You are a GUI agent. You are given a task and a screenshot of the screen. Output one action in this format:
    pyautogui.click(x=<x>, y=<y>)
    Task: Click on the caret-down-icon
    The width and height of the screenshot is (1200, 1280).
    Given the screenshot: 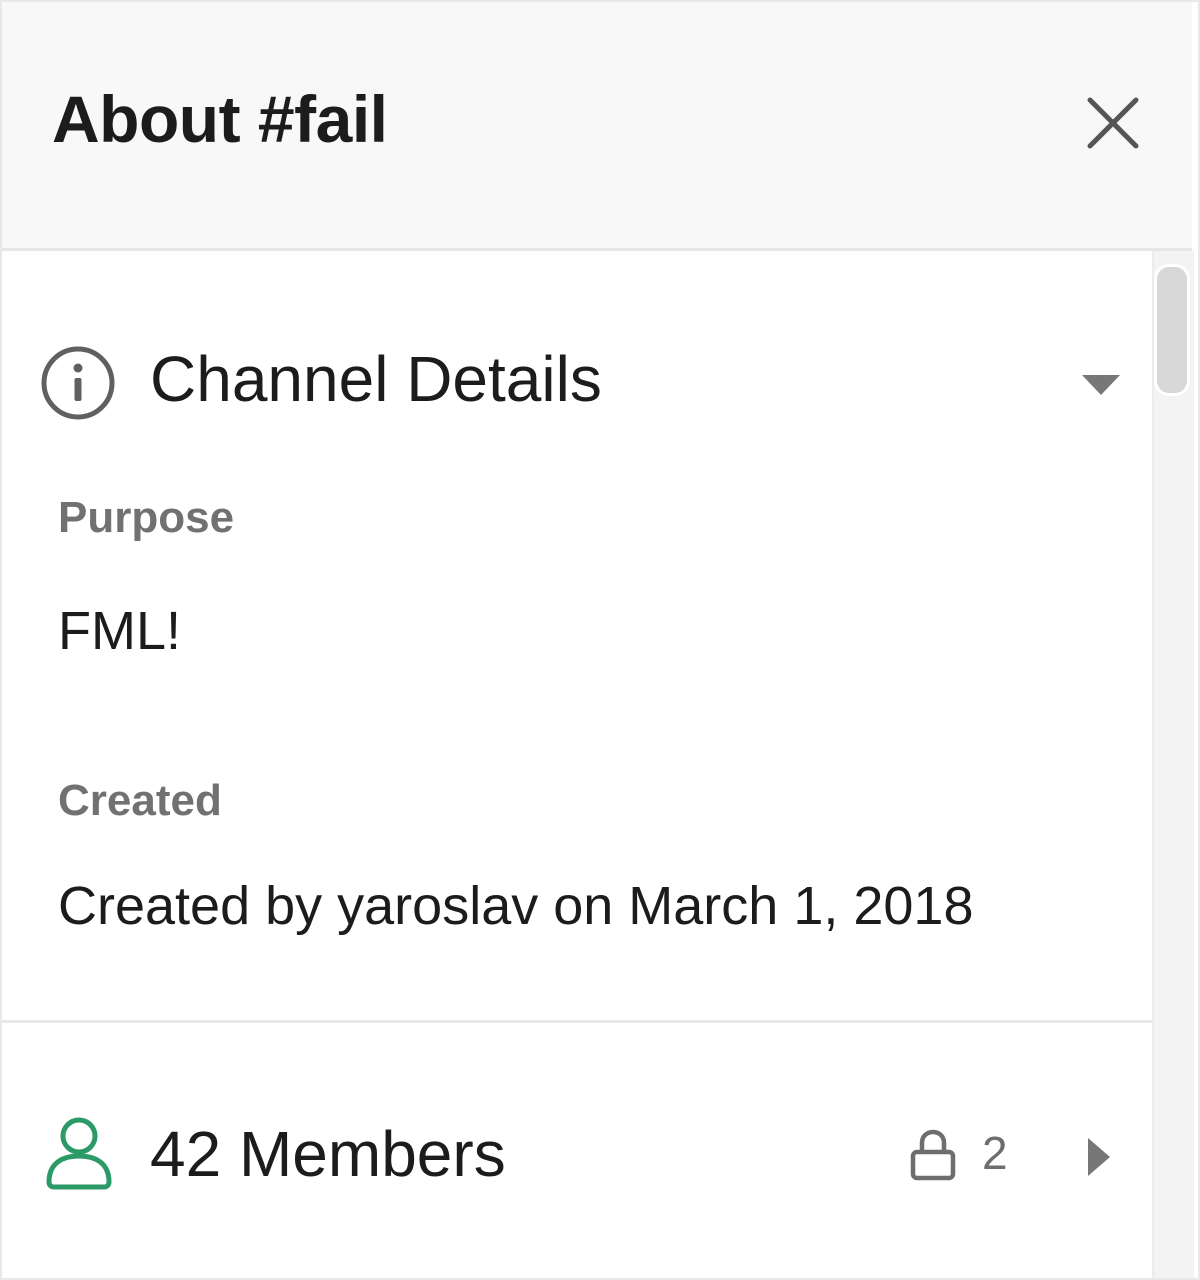 What is the action you would take?
    pyautogui.click(x=1101, y=385)
    